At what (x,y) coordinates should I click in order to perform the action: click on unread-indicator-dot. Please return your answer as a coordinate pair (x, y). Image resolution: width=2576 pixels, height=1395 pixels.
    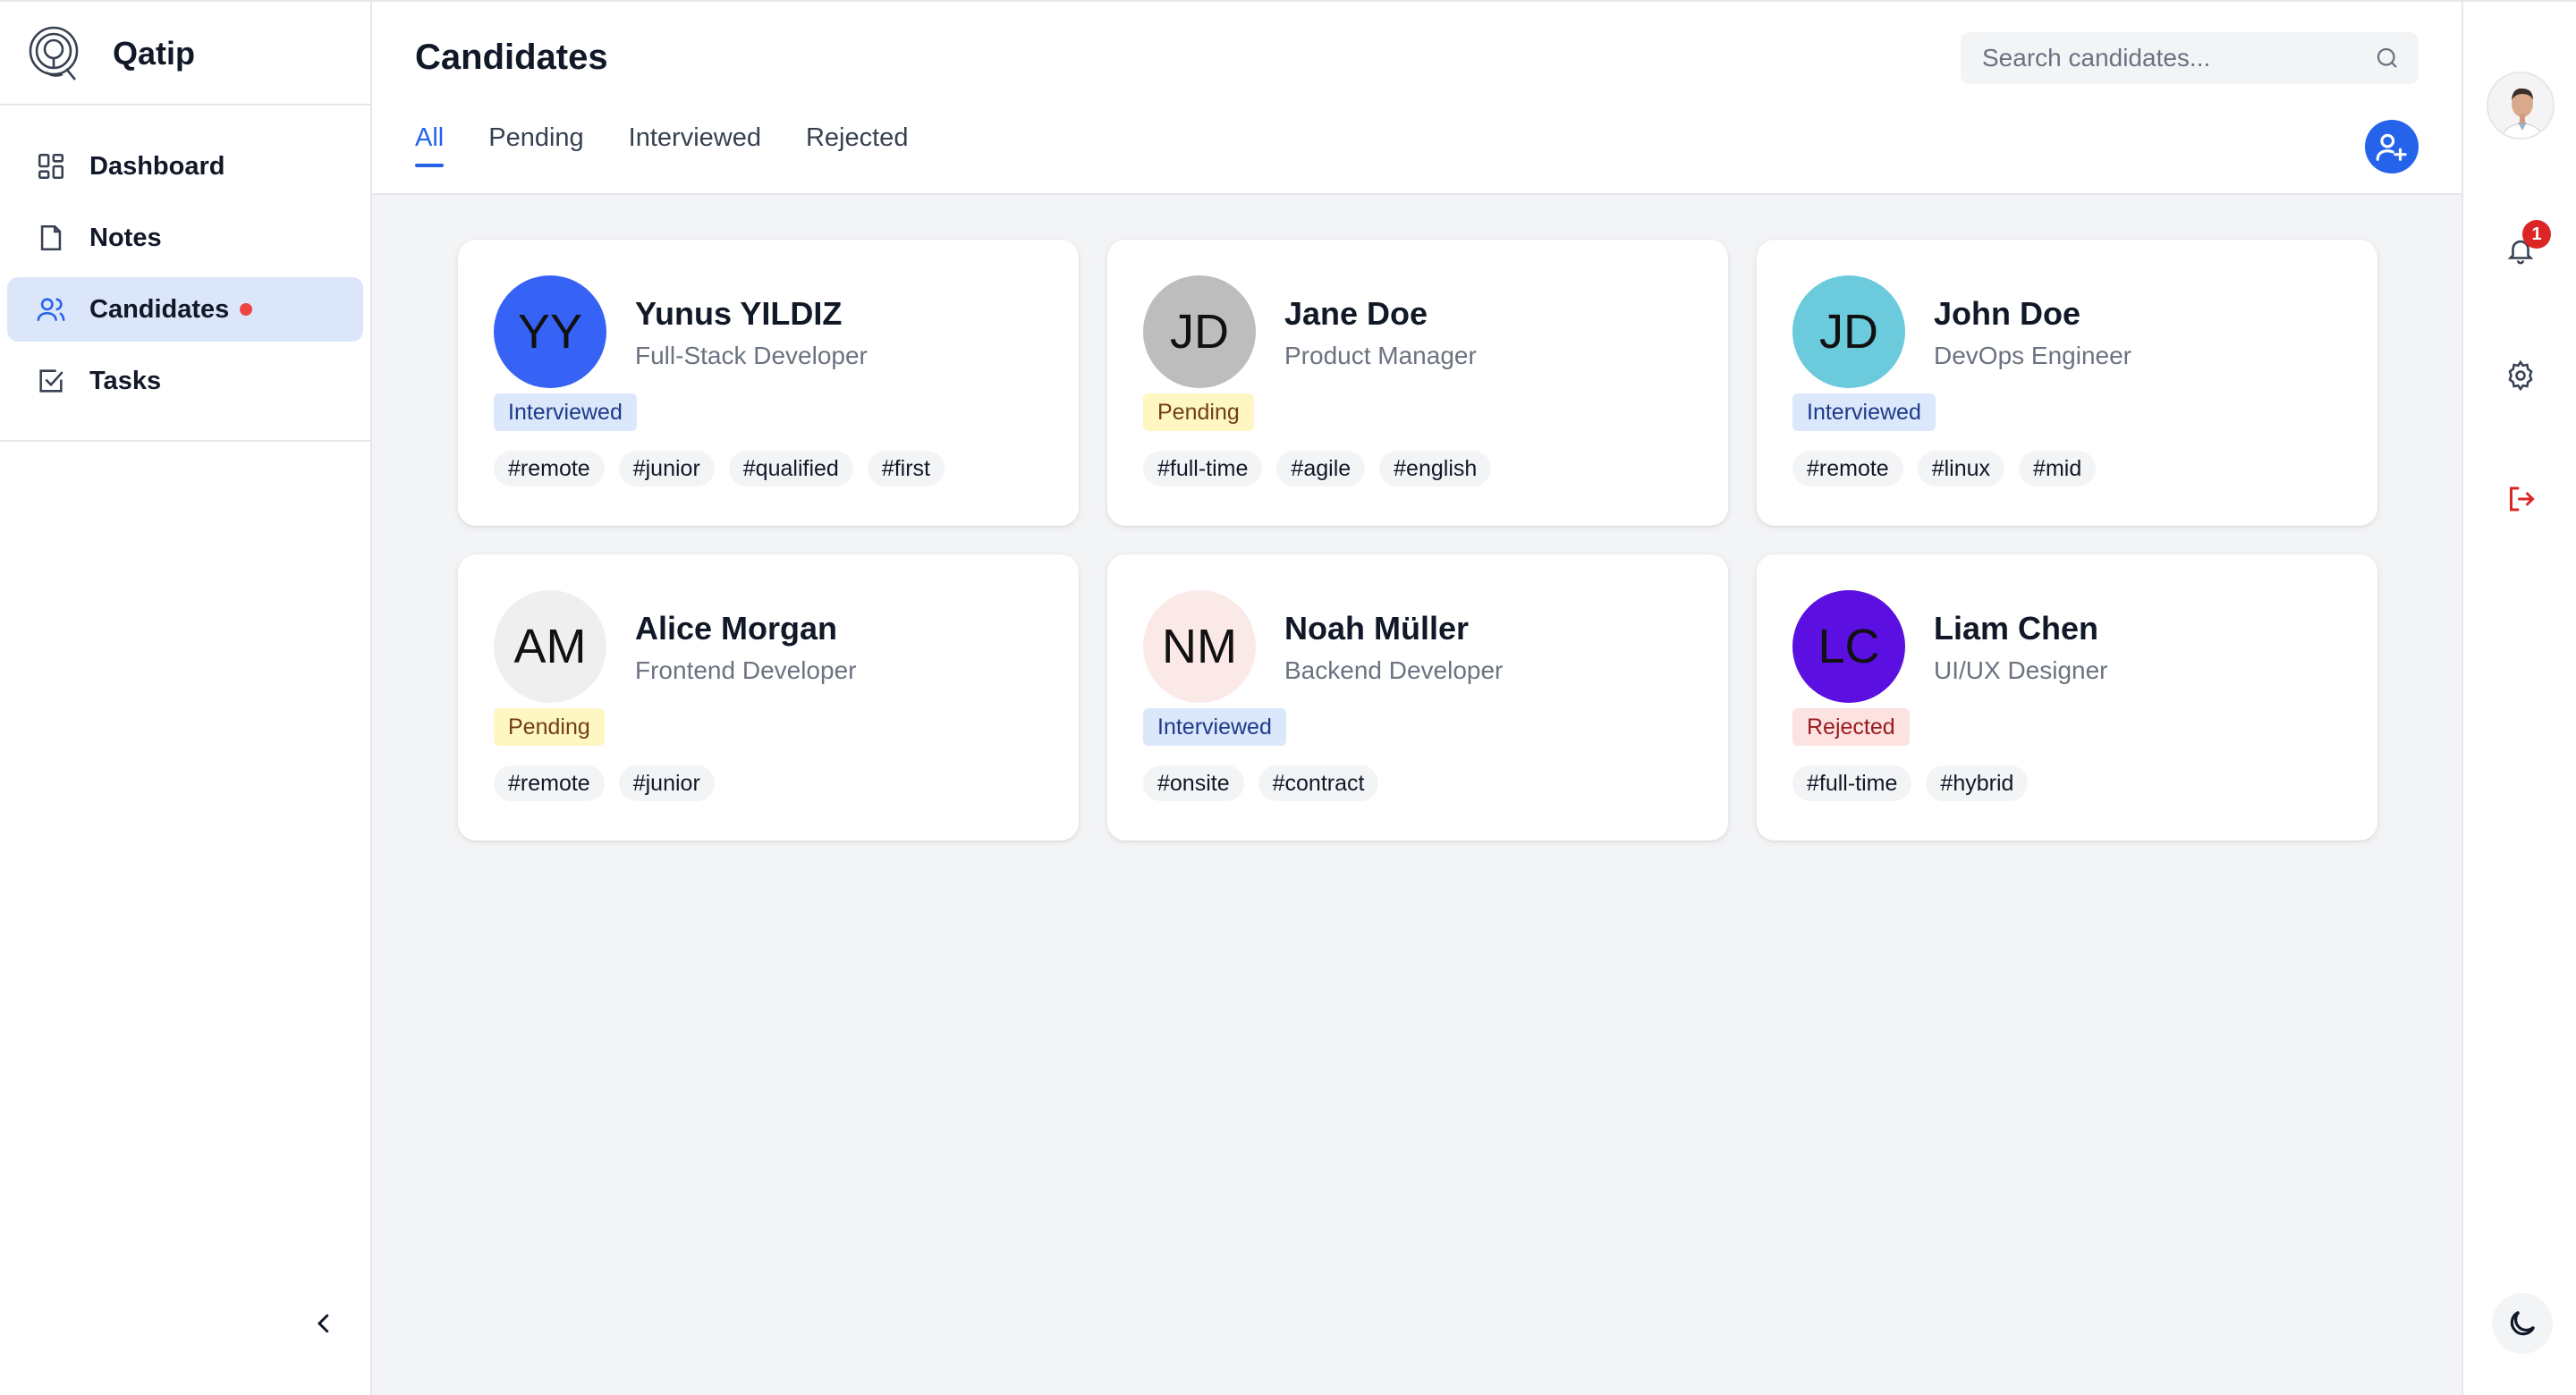
    Looking at the image, I should click on (246, 309).